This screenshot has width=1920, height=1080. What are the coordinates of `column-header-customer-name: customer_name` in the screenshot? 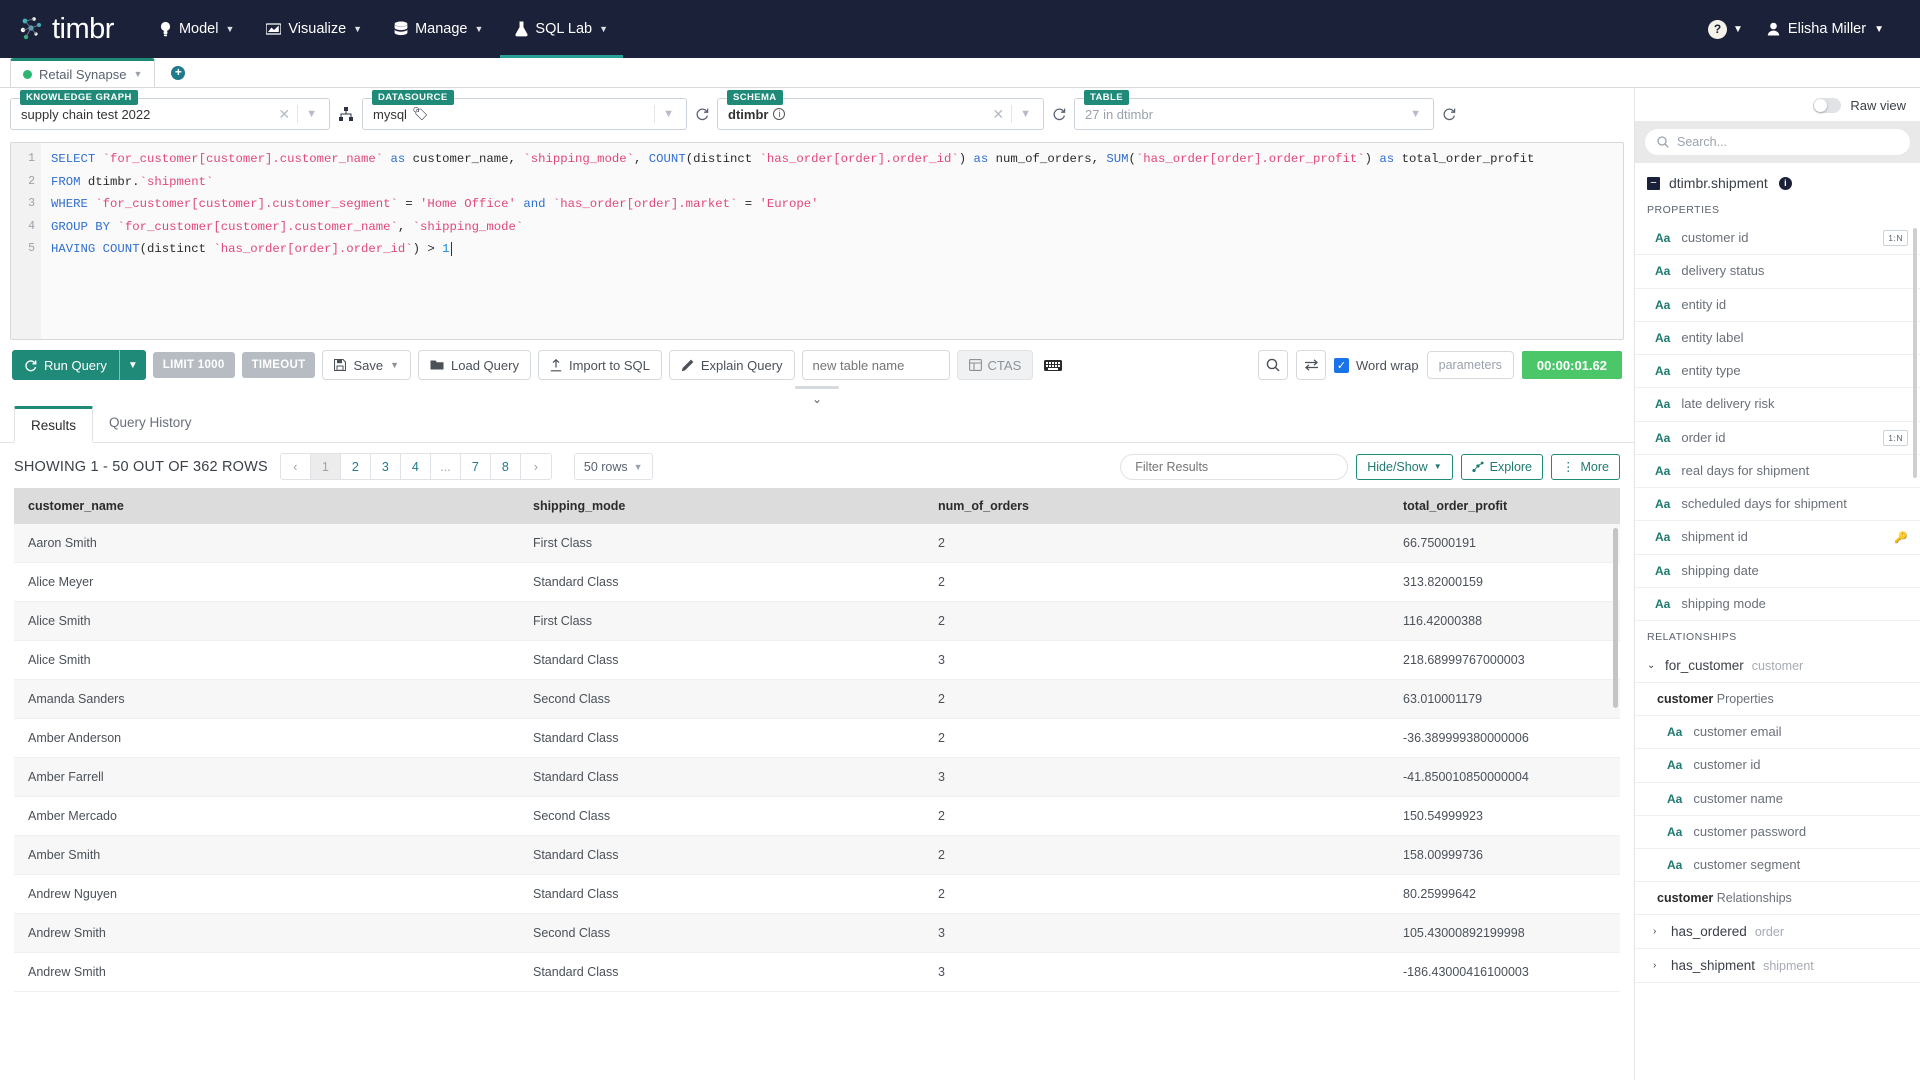 It's located at (266, 506).